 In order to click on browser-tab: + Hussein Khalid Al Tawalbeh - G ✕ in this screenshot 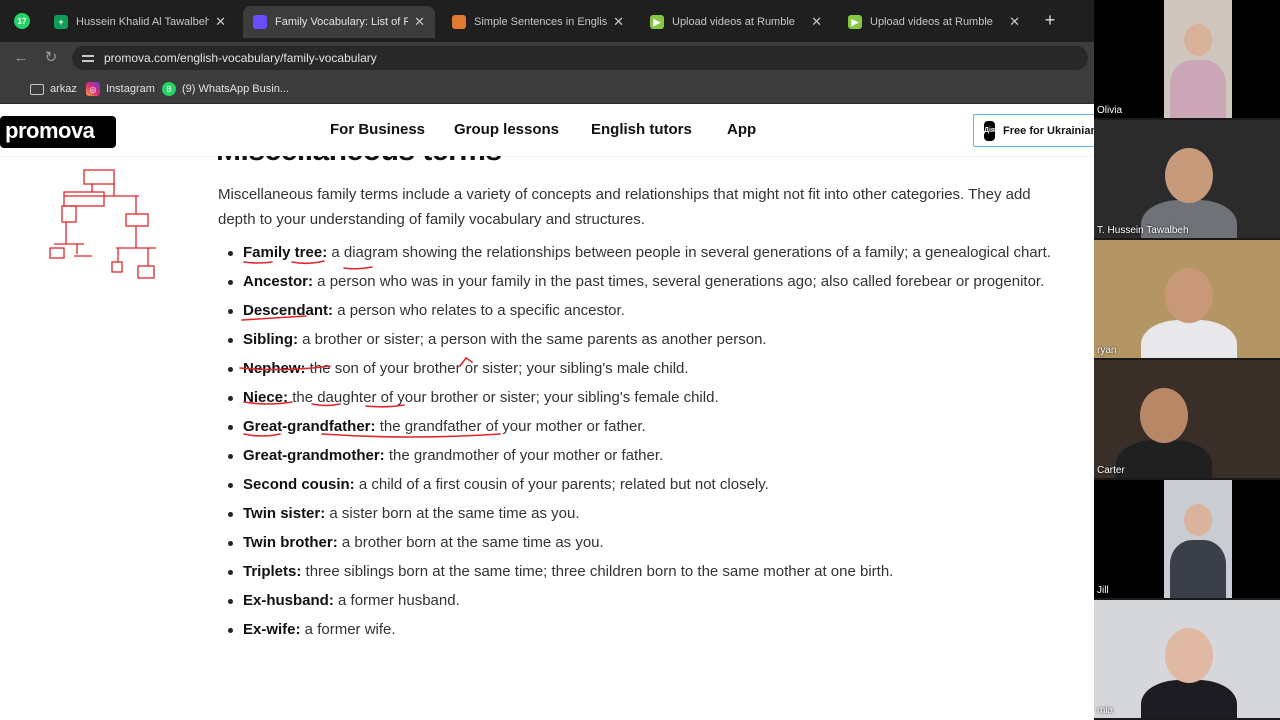, I will do `click(140, 22)`.